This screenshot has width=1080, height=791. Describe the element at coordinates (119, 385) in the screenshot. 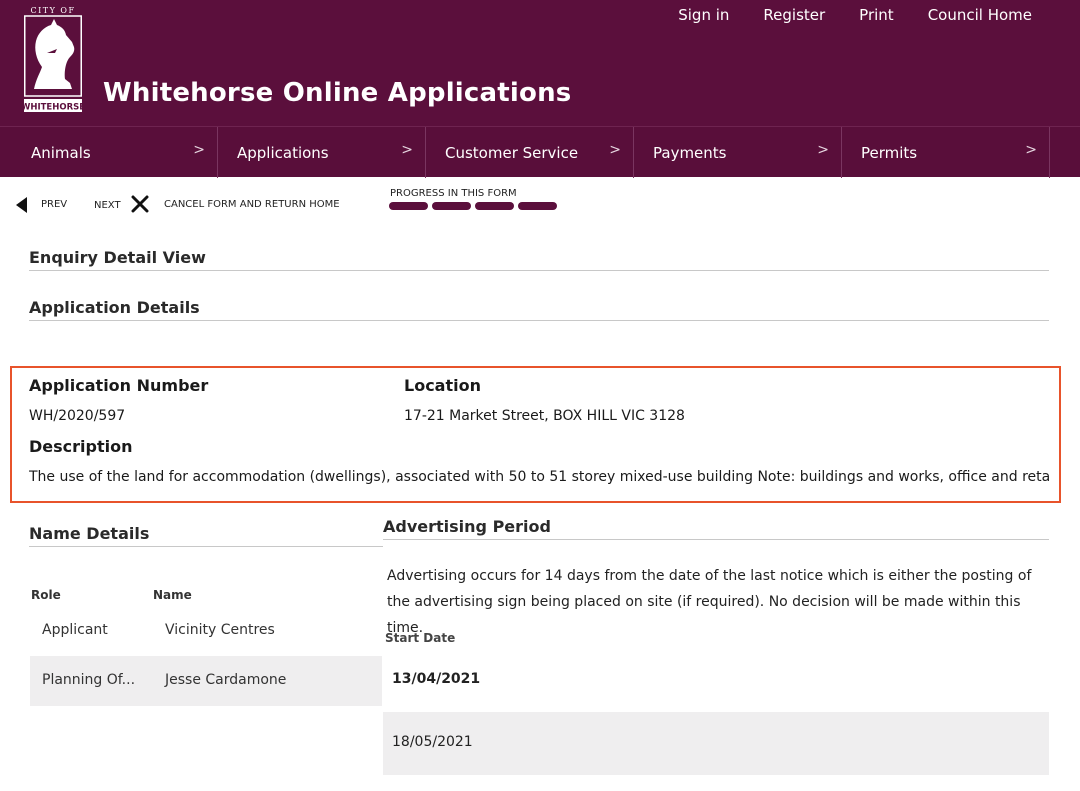

I see `application-number-label: Application Number` at that location.